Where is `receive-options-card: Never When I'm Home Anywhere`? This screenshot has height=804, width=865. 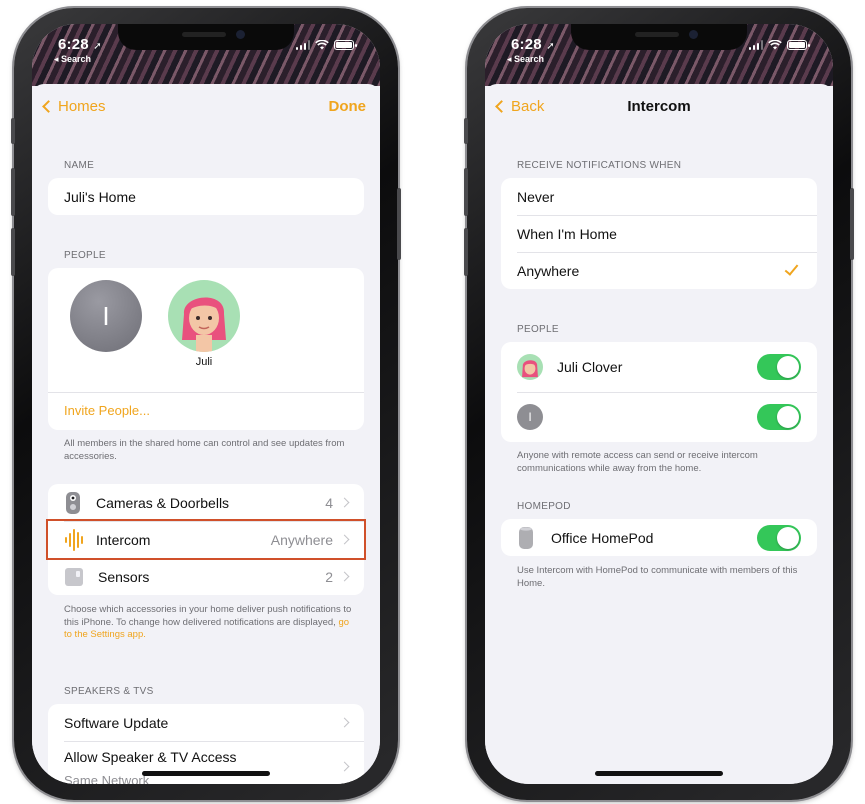 receive-options-card: Never When I'm Home Anywhere is located at coordinates (659, 233).